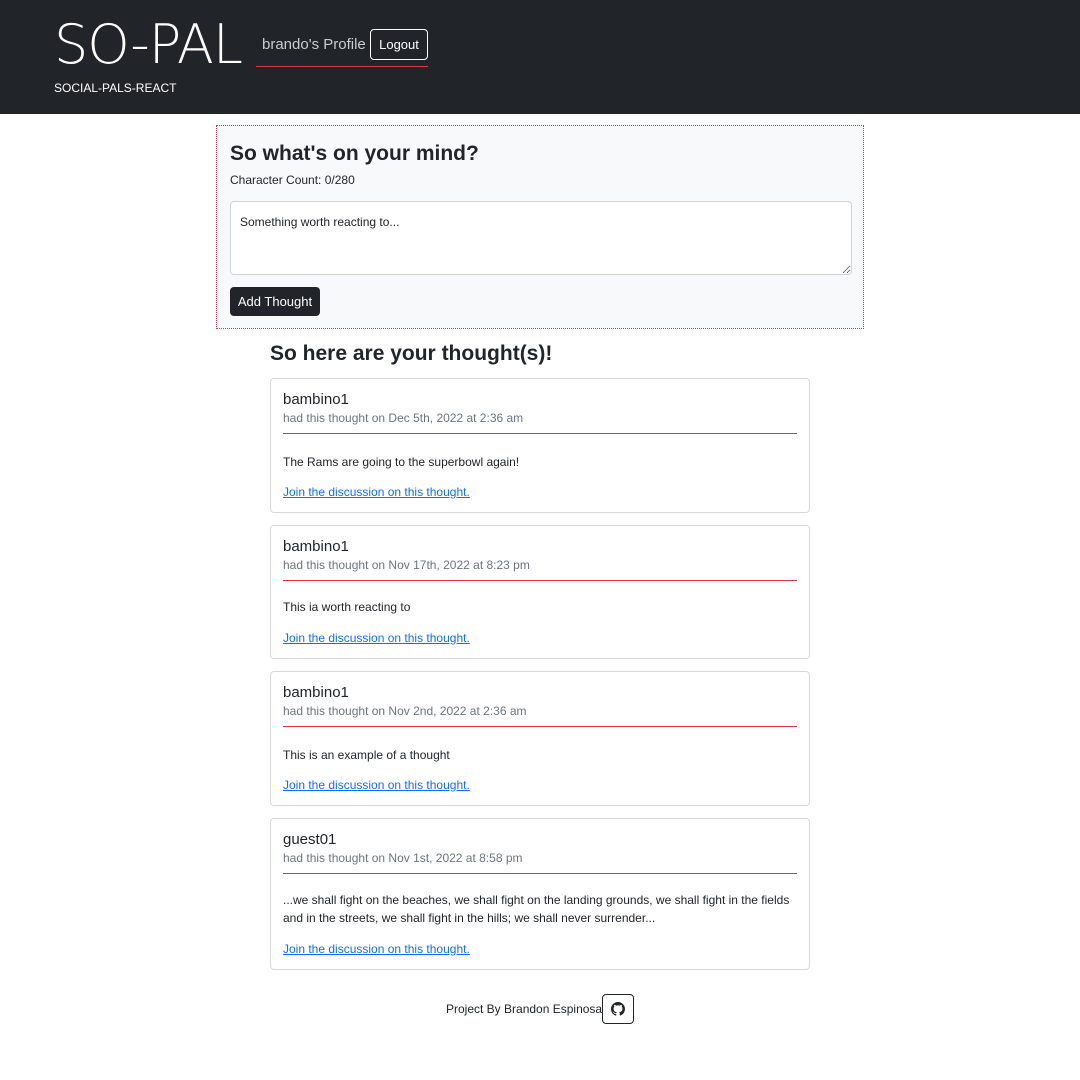 This screenshot has height=1080, width=1080. I want to click on character-count: Character Count: 0/280, so click(292, 180).